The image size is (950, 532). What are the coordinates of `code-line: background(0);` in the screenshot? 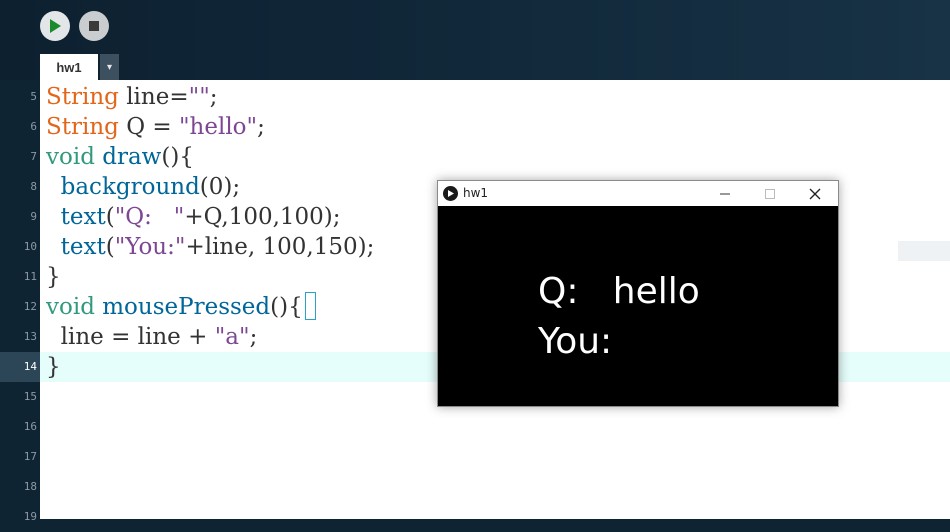 It's located at (143, 187).